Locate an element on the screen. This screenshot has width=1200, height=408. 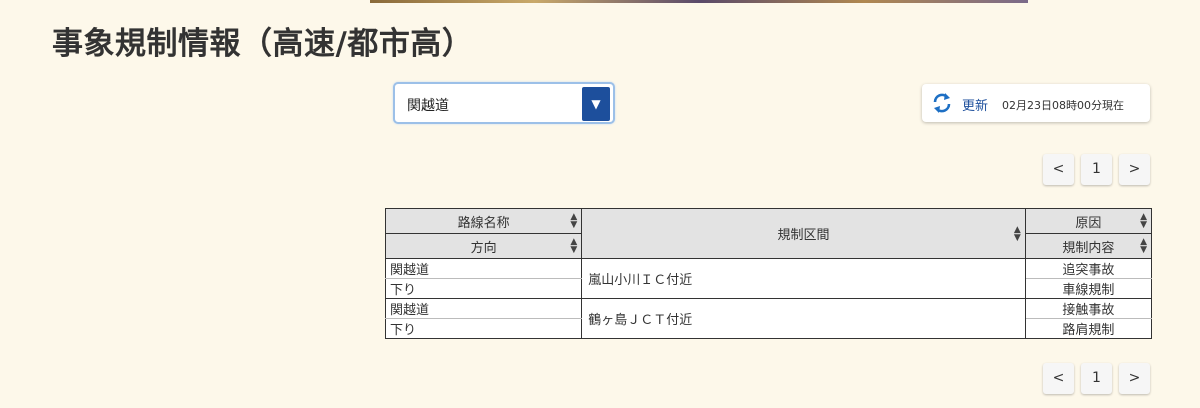
section-cell: 嵐山小川ＩＣ付近 is located at coordinates (803, 278).